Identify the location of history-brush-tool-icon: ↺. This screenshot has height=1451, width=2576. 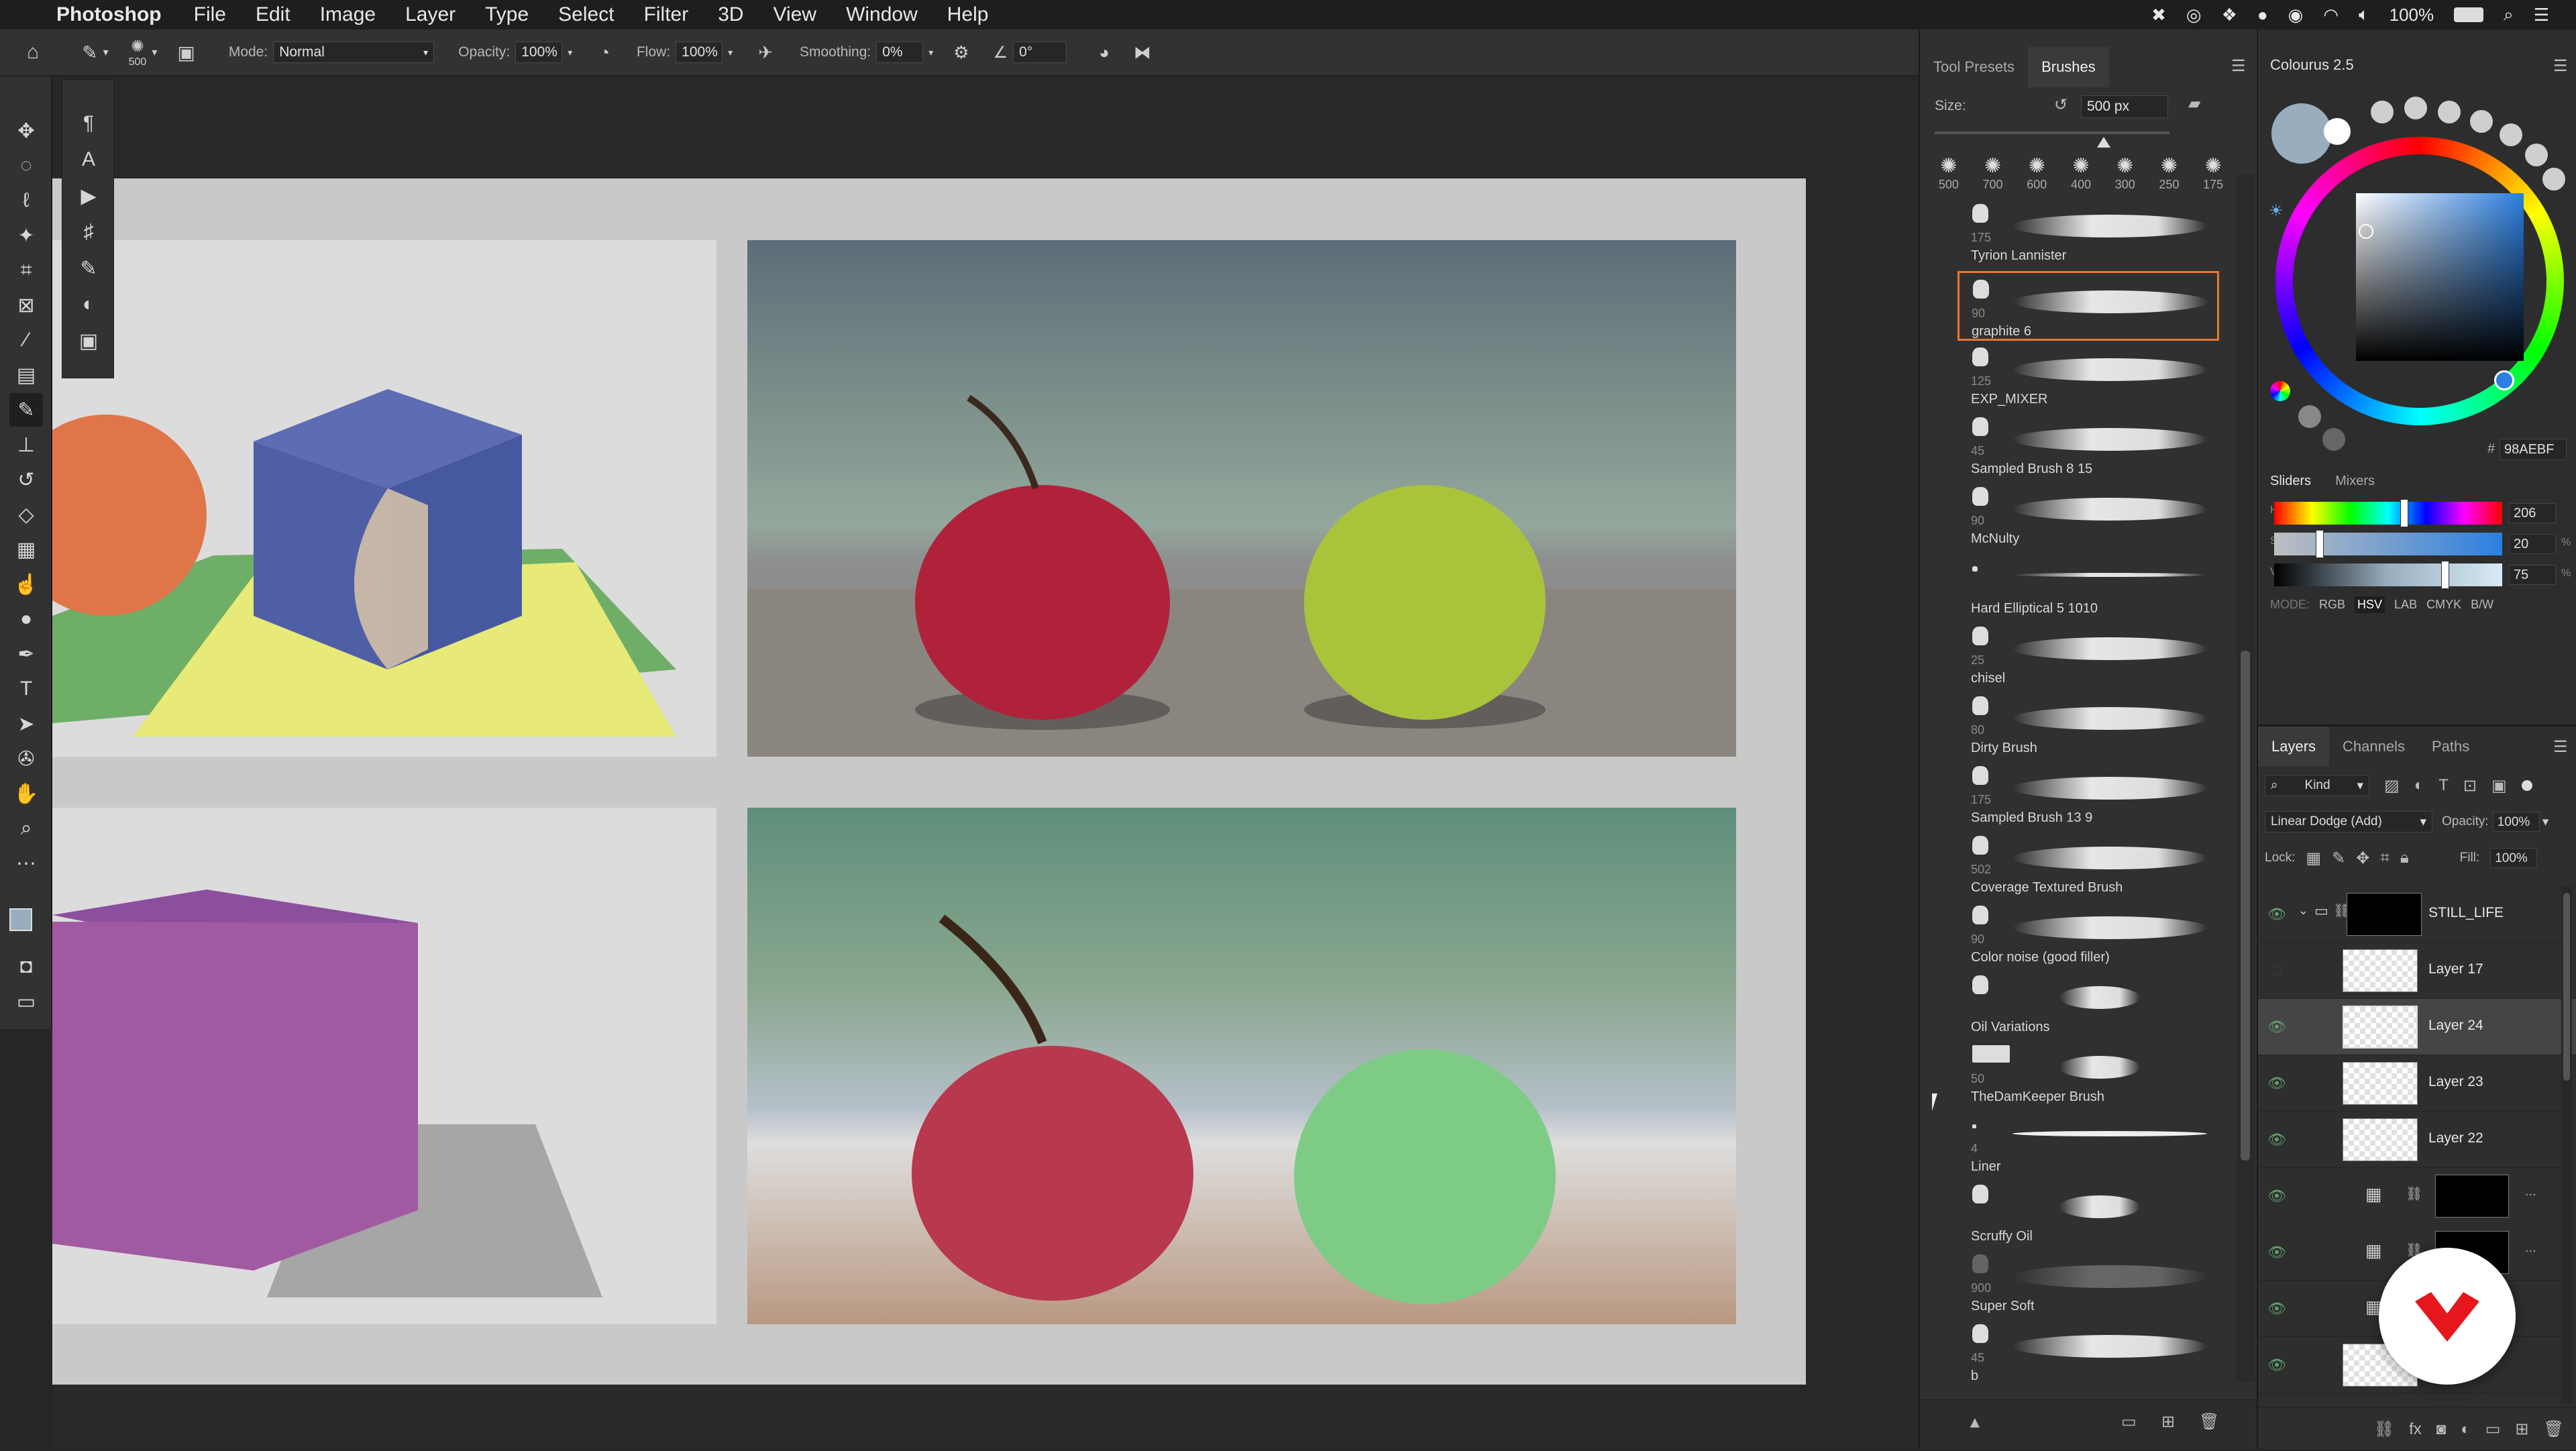
(26, 479).